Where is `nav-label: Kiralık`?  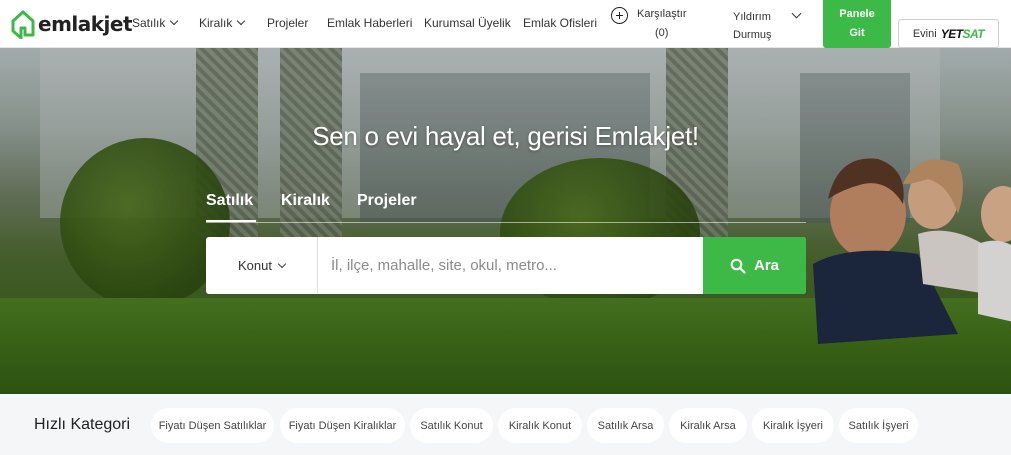 nav-label: Kiralık is located at coordinates (216, 23).